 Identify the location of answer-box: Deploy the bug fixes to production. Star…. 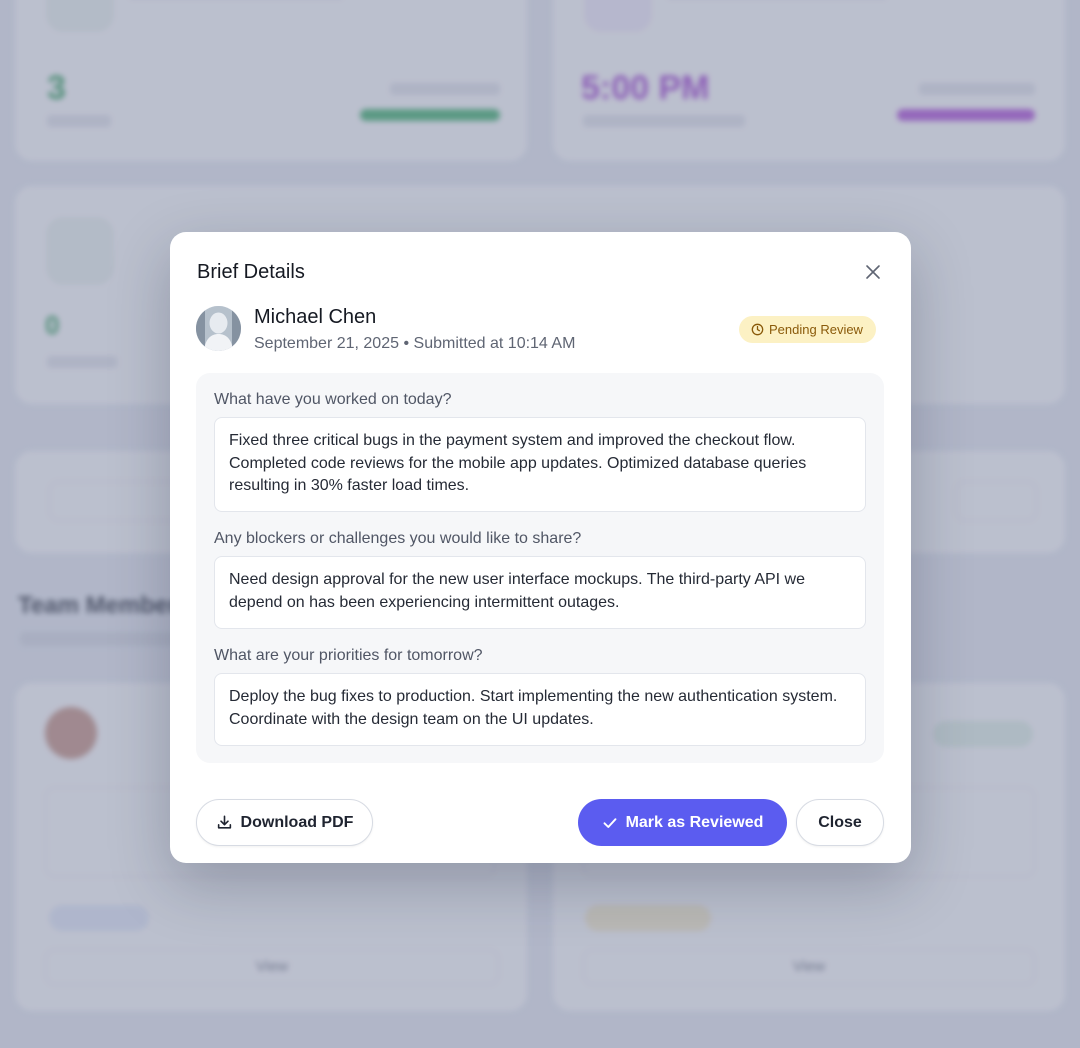
(540, 709).